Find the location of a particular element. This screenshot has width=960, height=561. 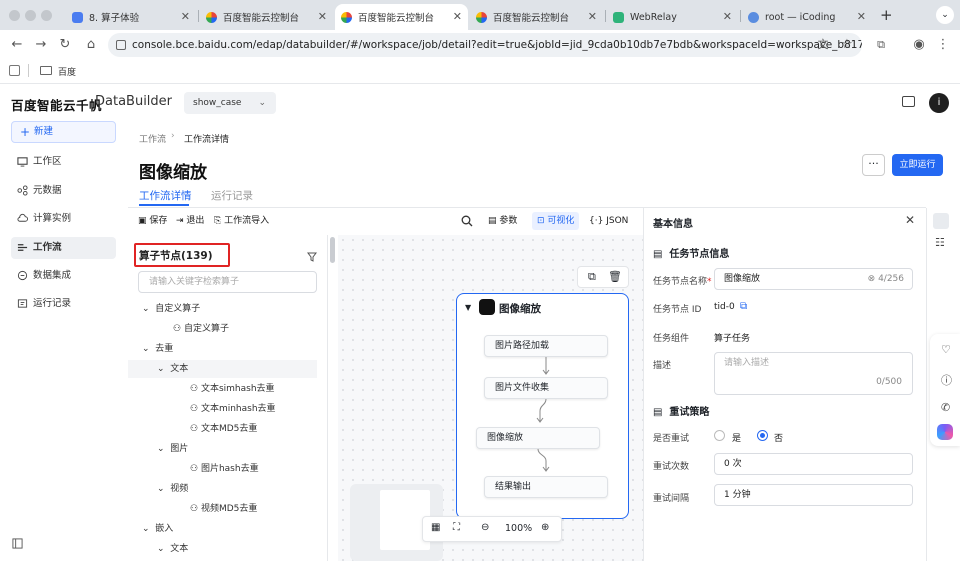

tree-leaf: ⚇ 文本MD5去重 is located at coordinates (228, 429).